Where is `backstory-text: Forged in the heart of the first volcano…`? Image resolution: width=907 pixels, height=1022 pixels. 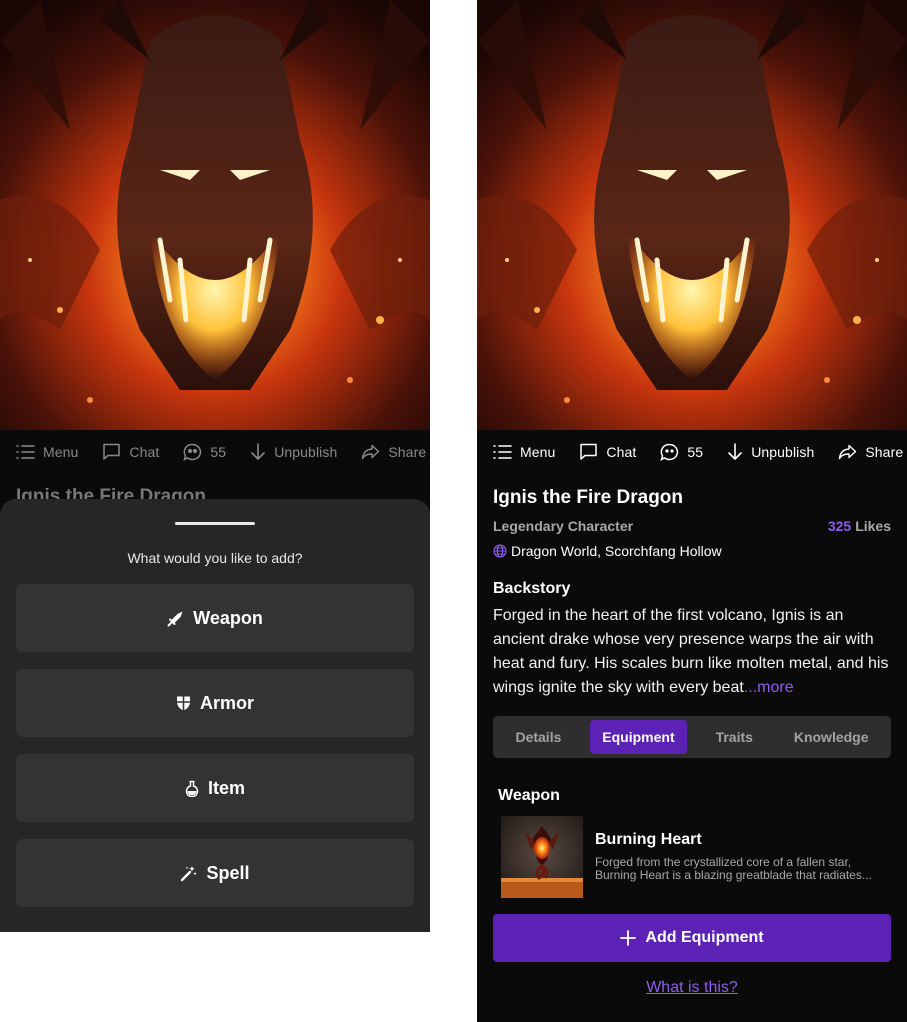 backstory-text: Forged in the heart of the first volcano… is located at coordinates (693, 652).